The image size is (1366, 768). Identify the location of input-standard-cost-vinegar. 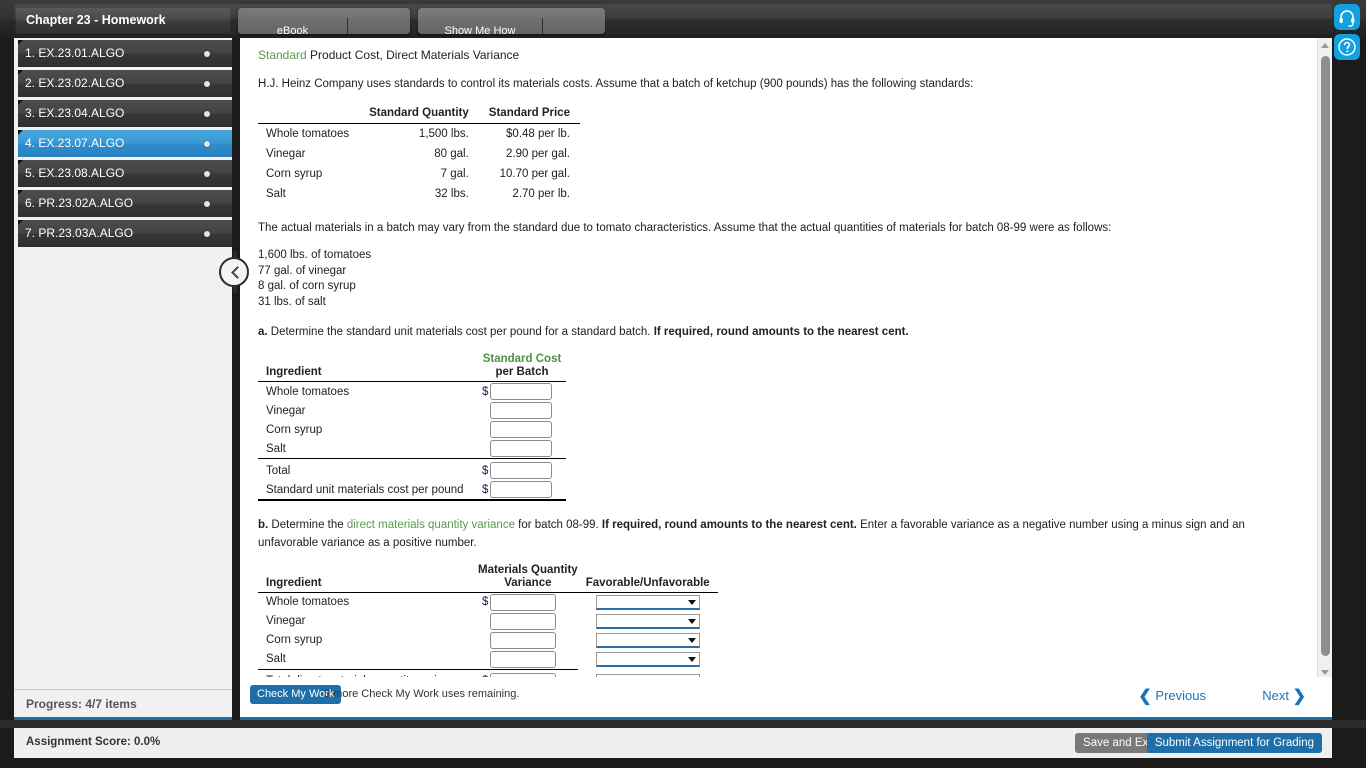
(521, 411).